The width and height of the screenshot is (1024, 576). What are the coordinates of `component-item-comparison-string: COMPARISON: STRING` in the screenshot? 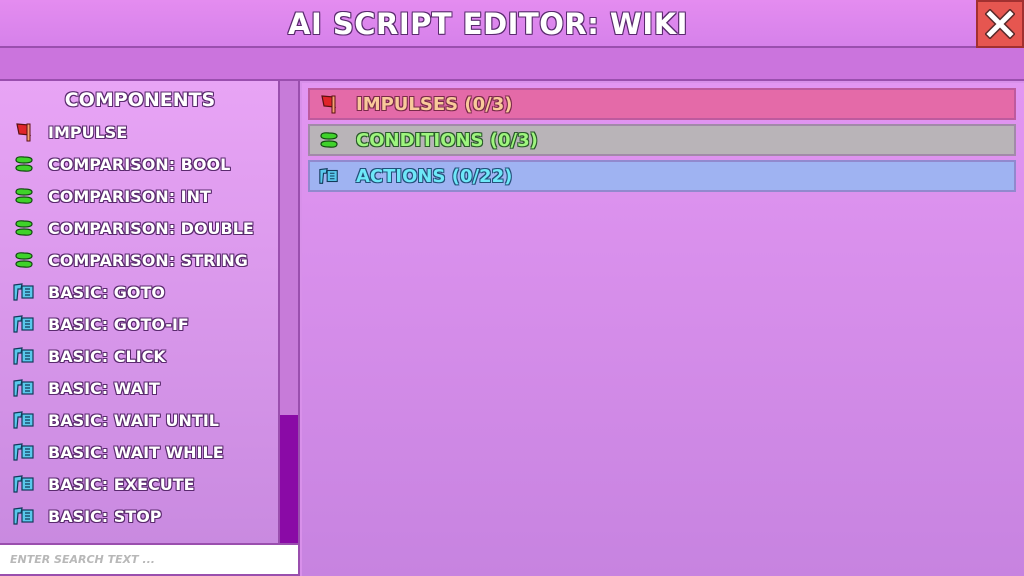 It's located at (130, 260).